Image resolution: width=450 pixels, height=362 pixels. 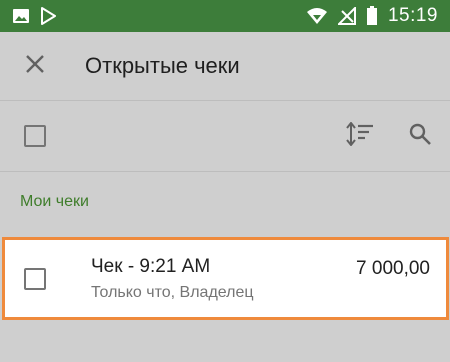 I want to click on no-signal-icon, so click(x=346, y=16).